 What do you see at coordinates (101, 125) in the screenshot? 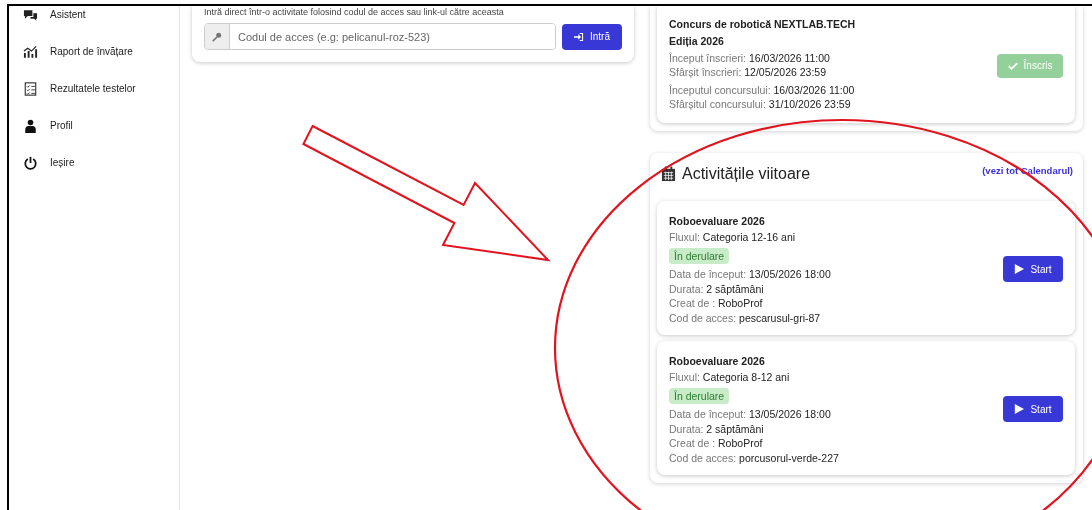
I see `sidebar-item: Profil` at bounding box center [101, 125].